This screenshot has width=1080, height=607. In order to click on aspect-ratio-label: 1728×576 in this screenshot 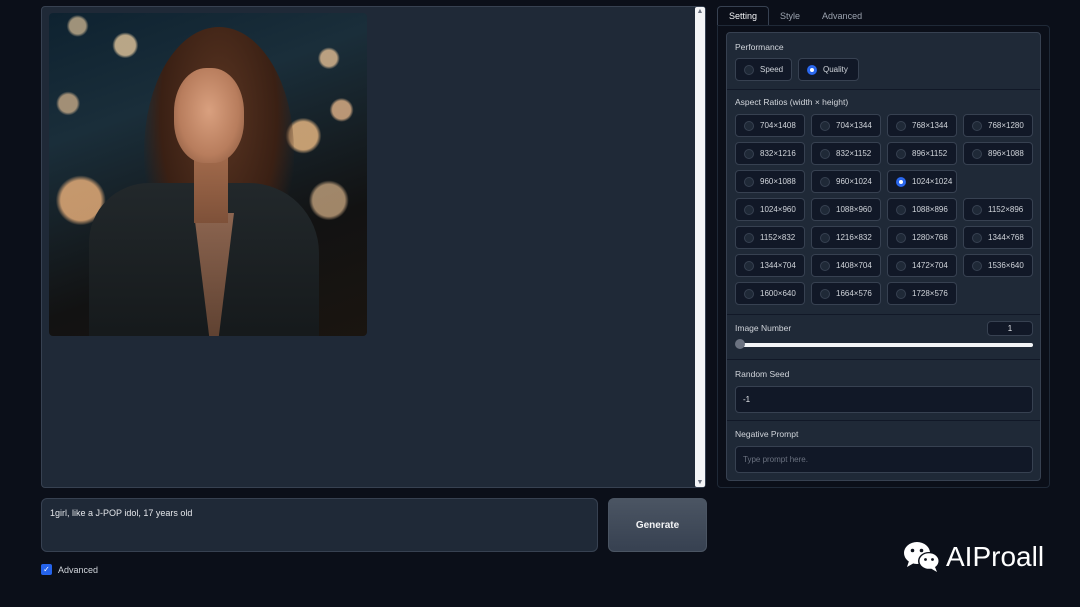, I will do `click(930, 293)`.